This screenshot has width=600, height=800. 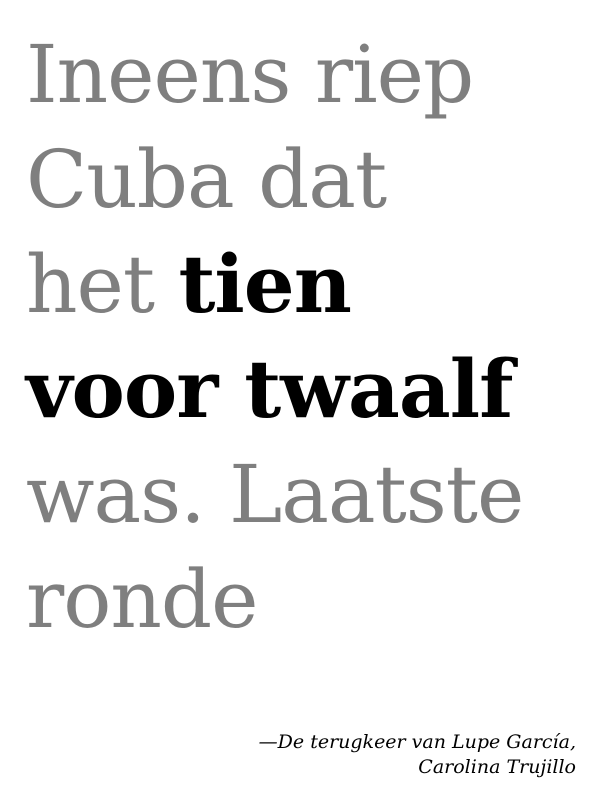 What do you see at coordinates (275, 494) in the screenshot?
I see `quote-line-5: was. Laatste` at bounding box center [275, 494].